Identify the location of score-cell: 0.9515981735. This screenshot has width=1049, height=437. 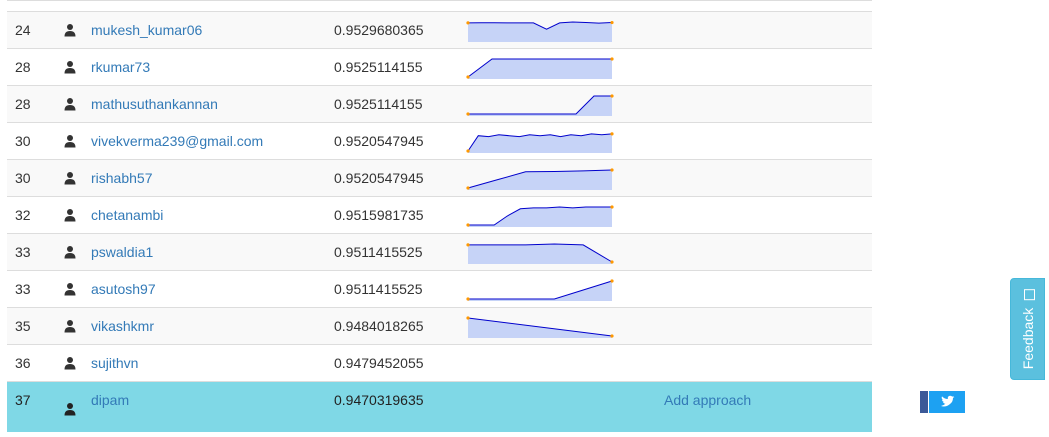
(379, 215).